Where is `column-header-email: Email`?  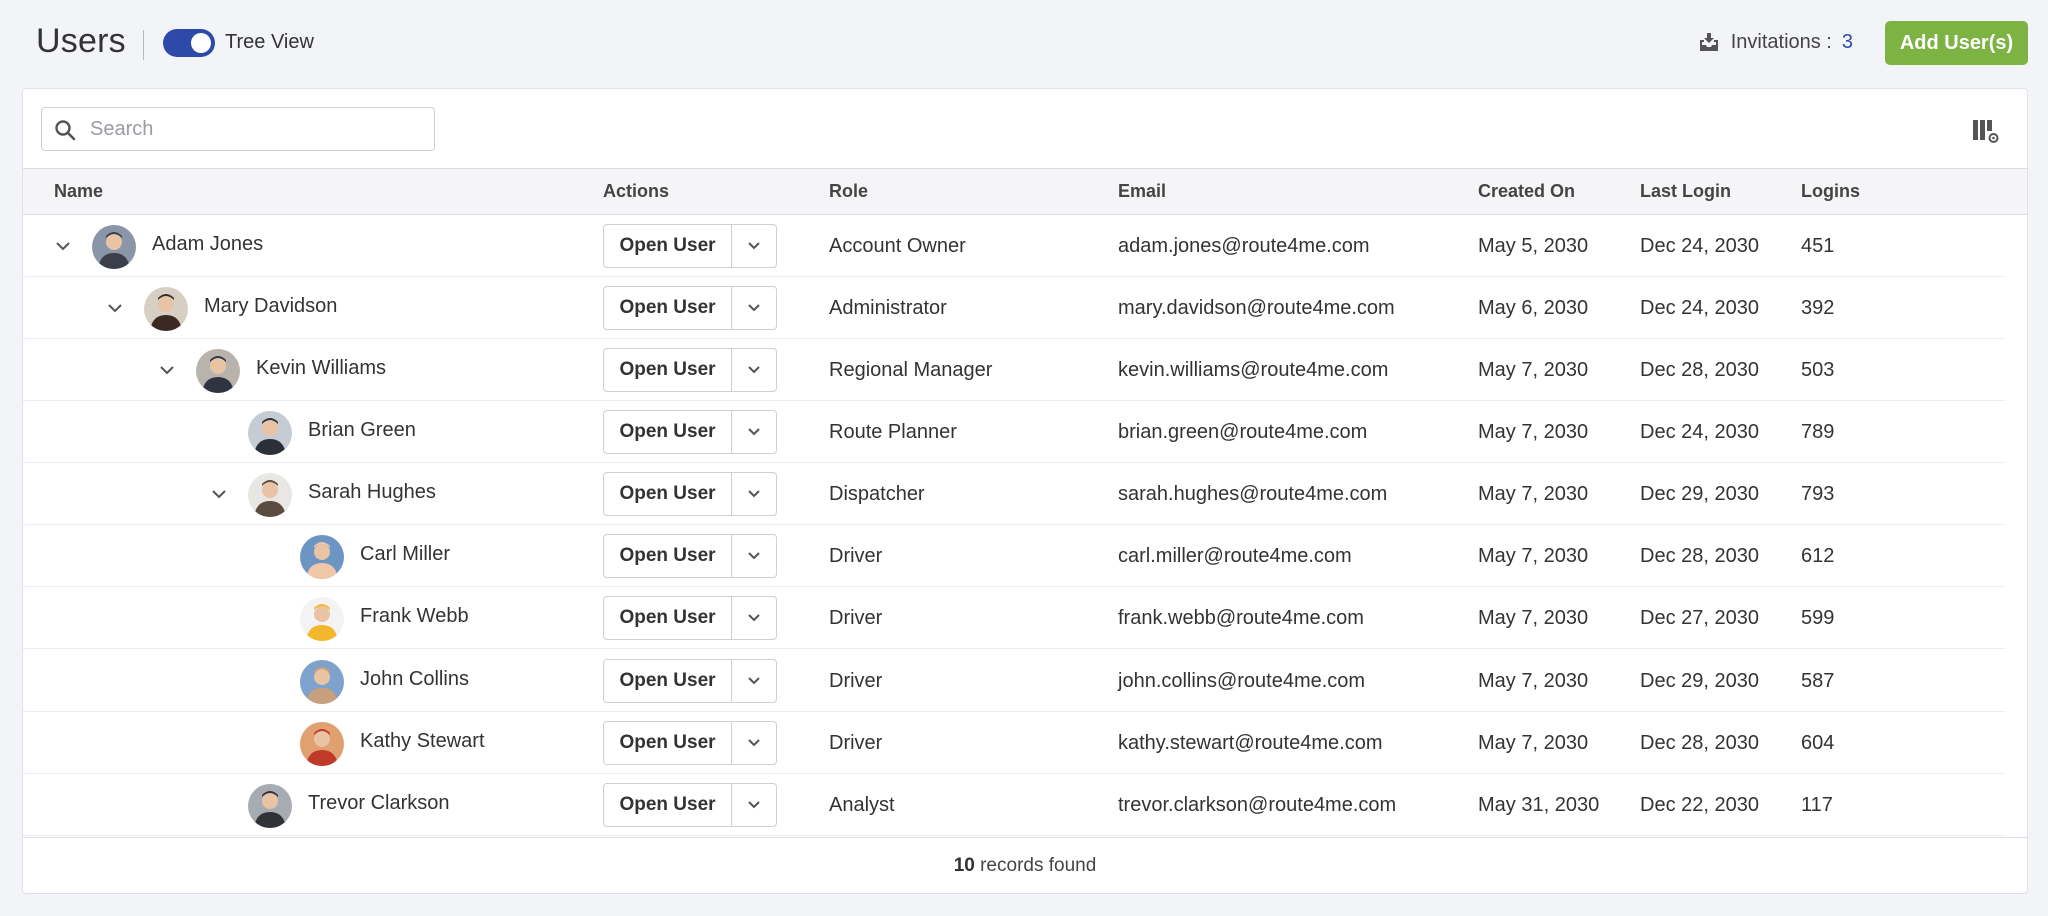
column-header-email: Email is located at coordinates (1142, 191).